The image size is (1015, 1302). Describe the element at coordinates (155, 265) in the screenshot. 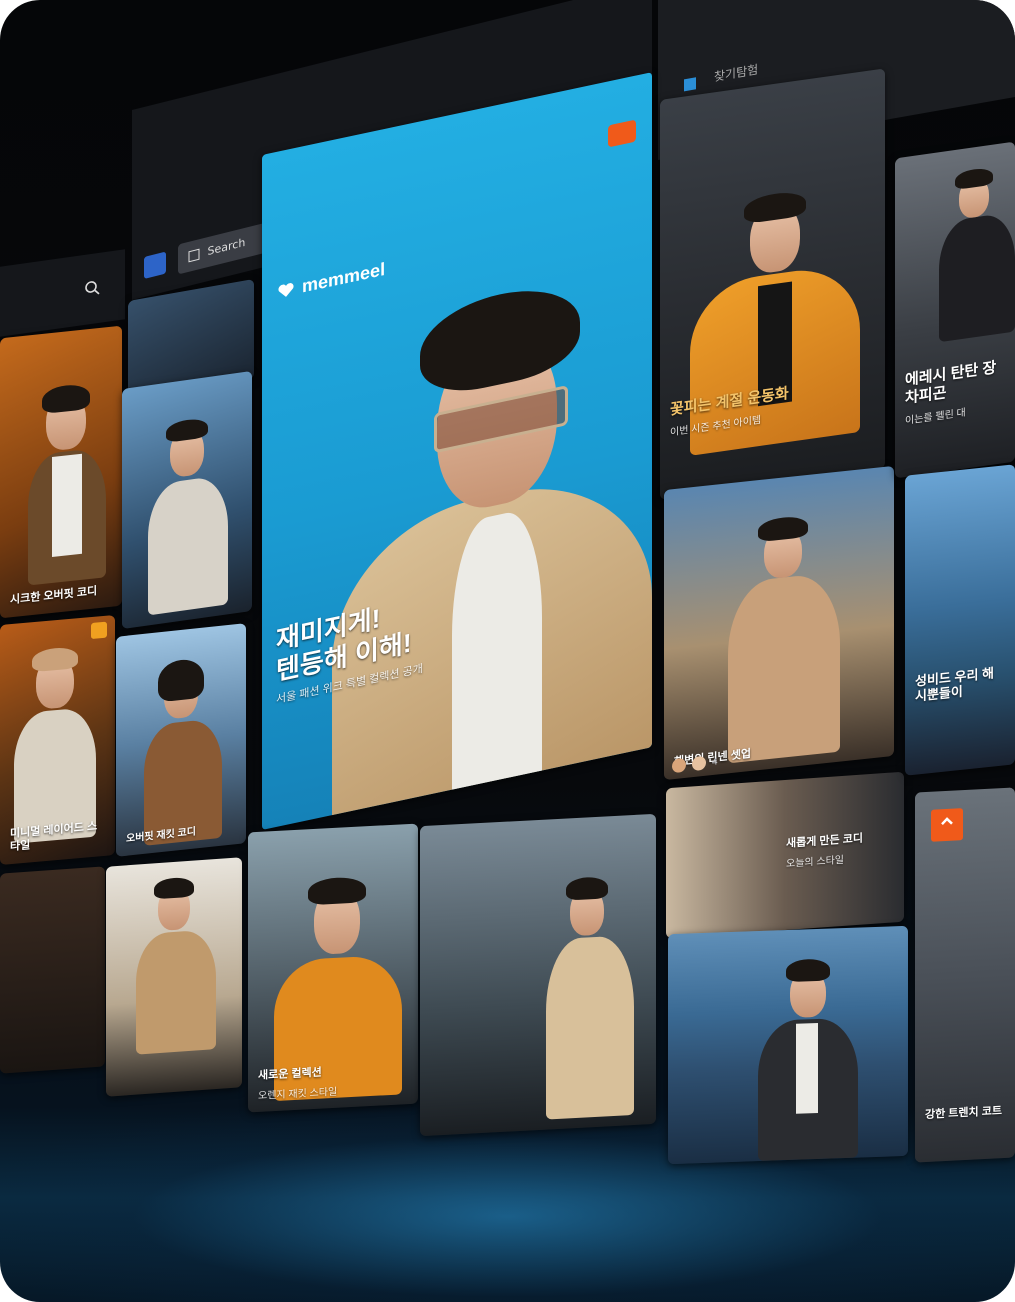

I see `app-logo` at that location.